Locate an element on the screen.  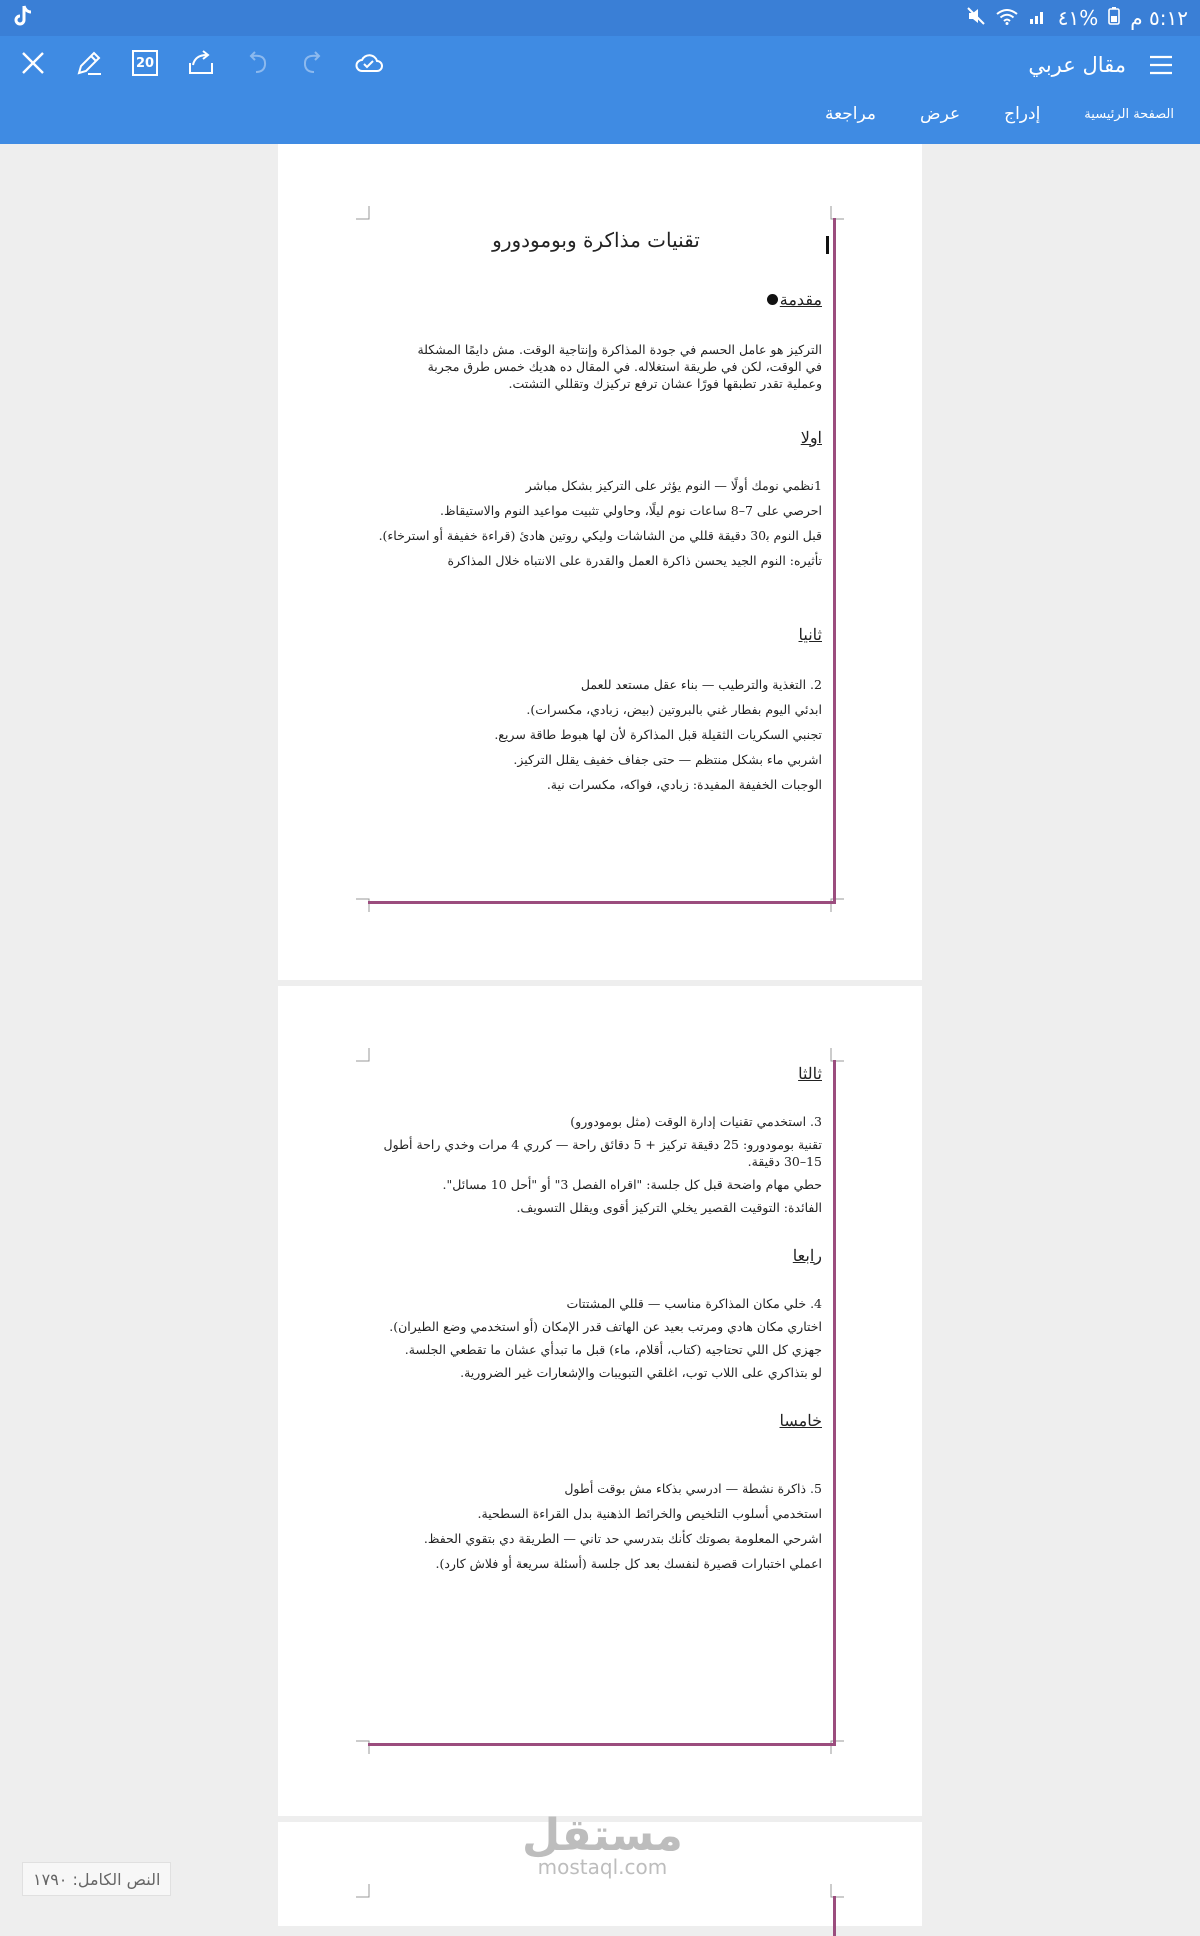
tab-view: عرض is located at coordinates (940, 114).